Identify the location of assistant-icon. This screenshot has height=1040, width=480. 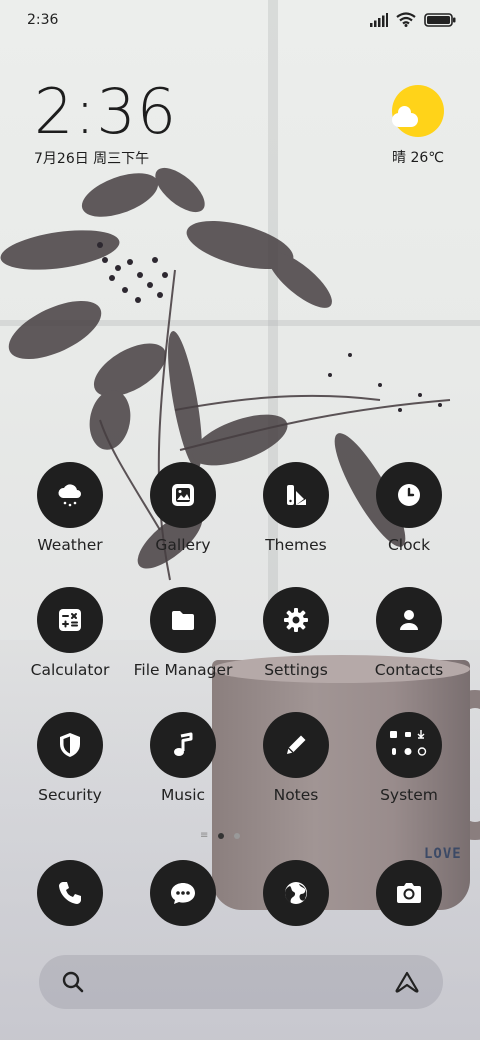
(407, 982).